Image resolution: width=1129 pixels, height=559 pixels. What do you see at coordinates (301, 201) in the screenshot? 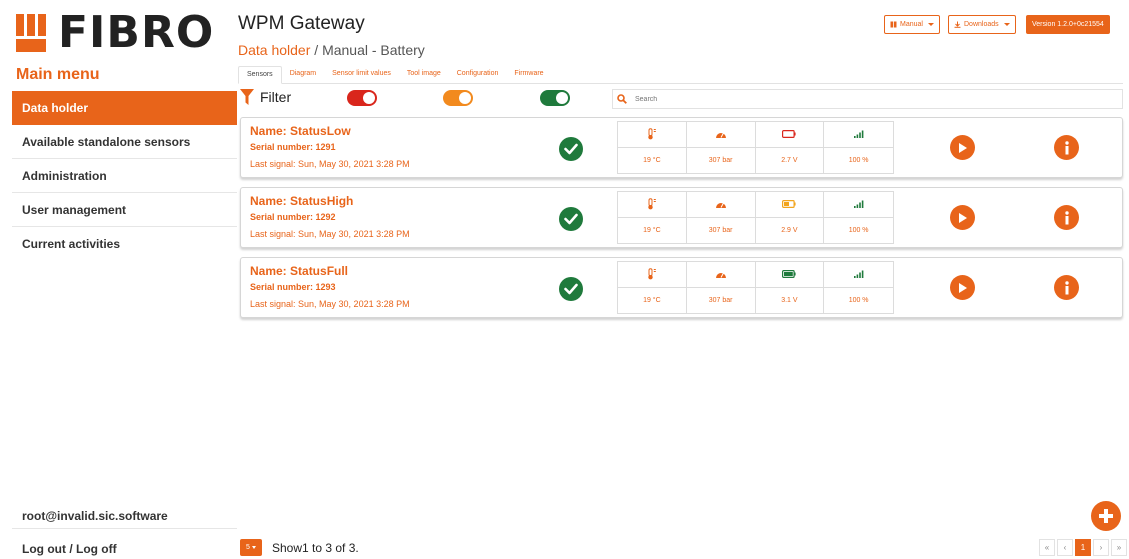
I see `sensor-name: Name: StatusHigh` at bounding box center [301, 201].